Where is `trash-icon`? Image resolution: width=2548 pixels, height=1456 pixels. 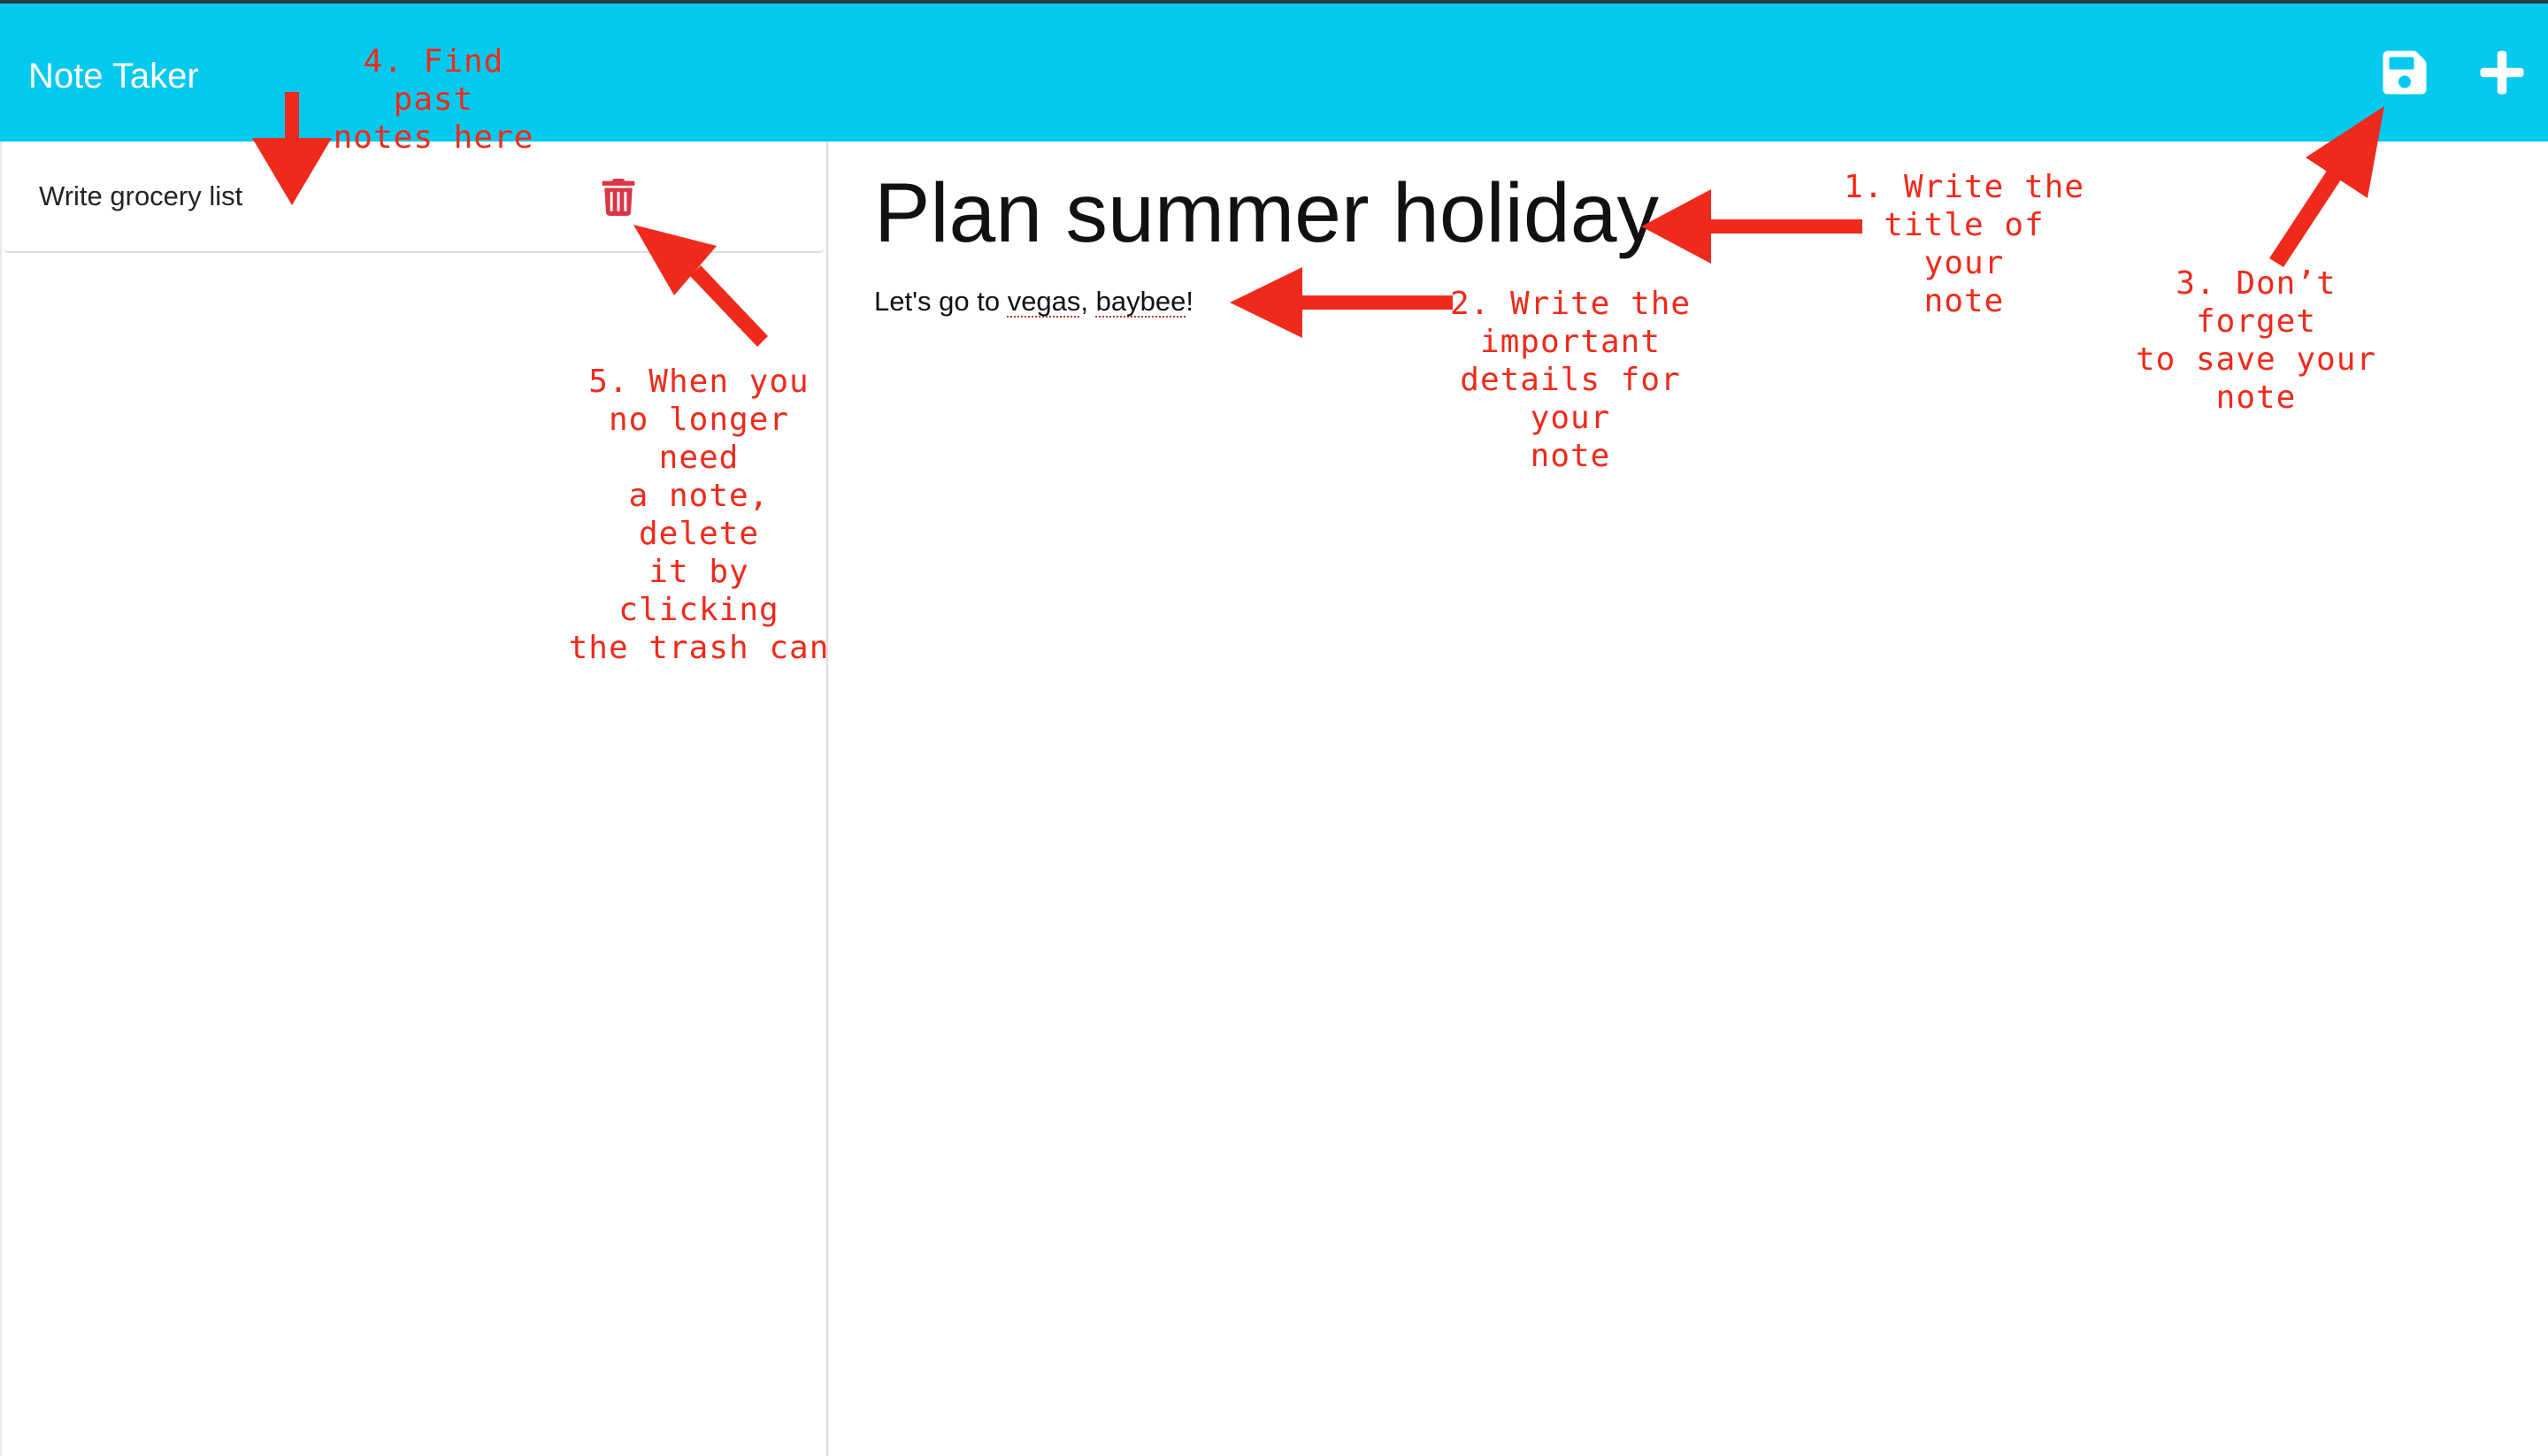 trash-icon is located at coordinates (618, 197).